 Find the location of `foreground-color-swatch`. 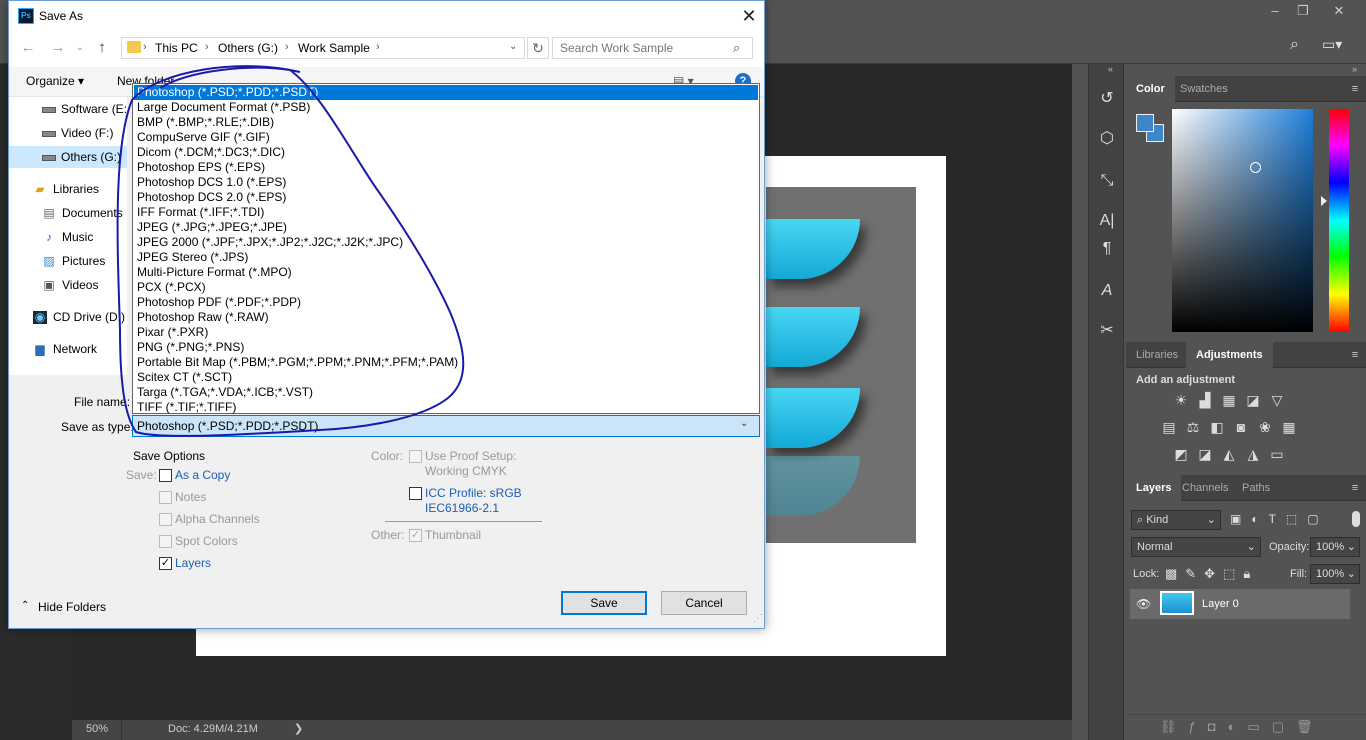

foreground-color-swatch is located at coordinates (1145, 123).